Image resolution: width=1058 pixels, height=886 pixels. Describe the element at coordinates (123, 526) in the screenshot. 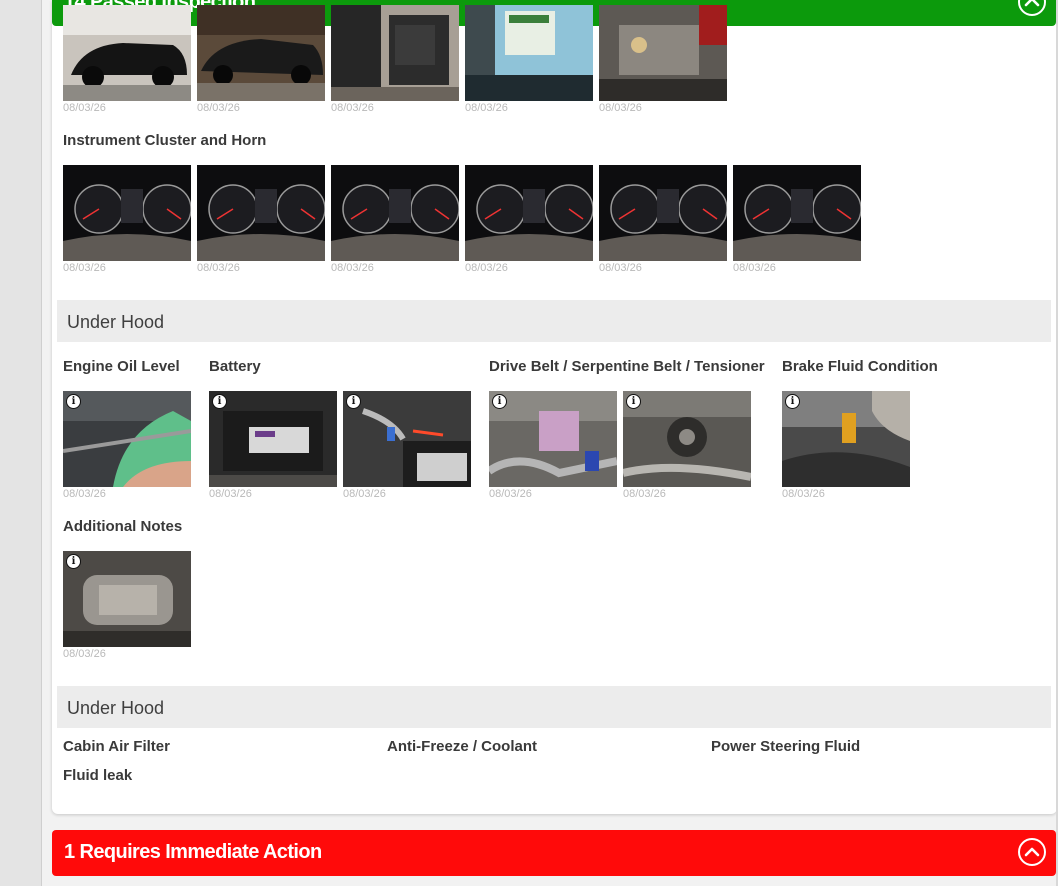

I see `additional-notes-label: Additional Notes` at that location.